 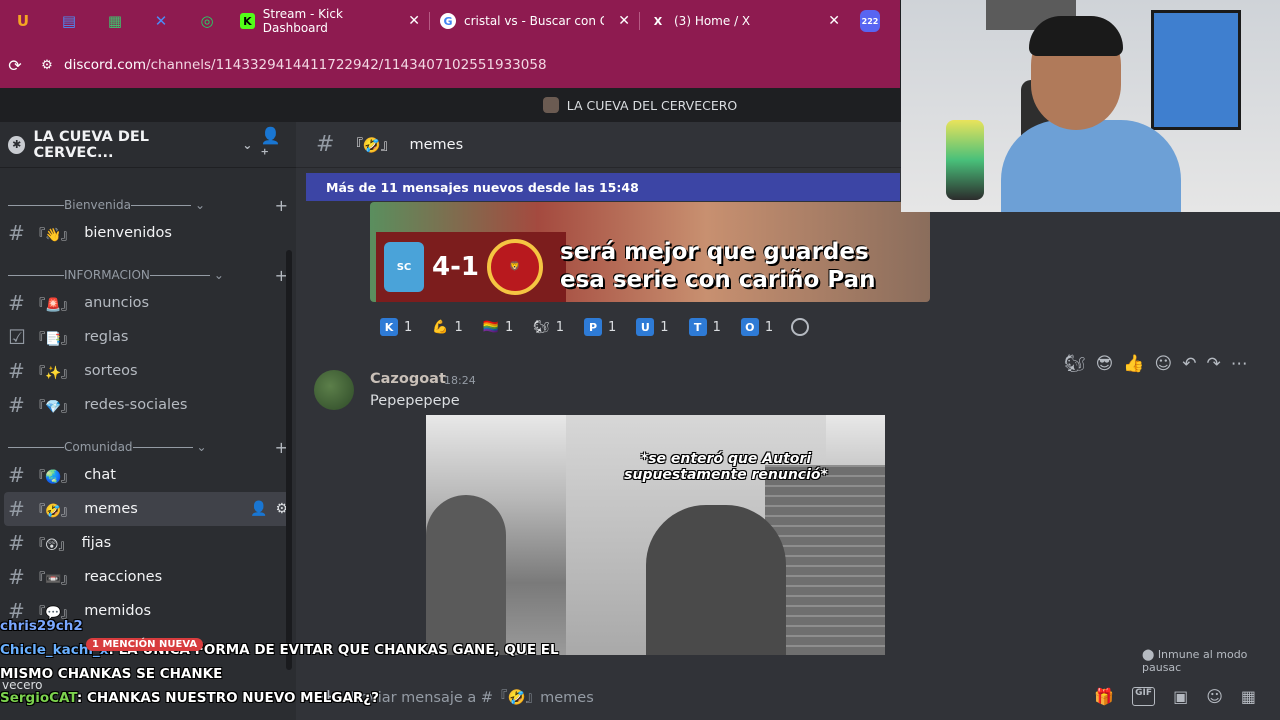 I want to click on reaction-o: O1, so click(x=757, y=327).